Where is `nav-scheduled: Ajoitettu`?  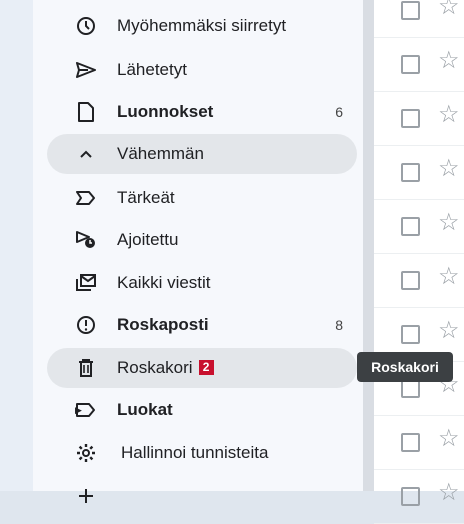
nav-scheduled: Ajoitettu is located at coordinates (202, 240).